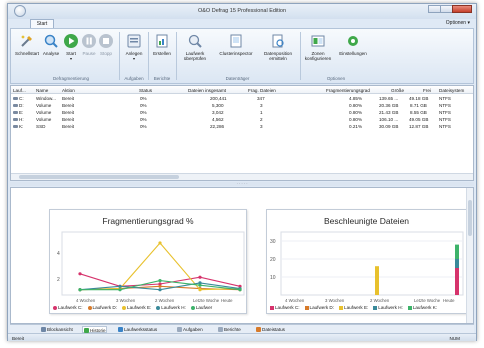  I want to click on configure-zones-button: Zonen konfigurieren, so click(318, 47).